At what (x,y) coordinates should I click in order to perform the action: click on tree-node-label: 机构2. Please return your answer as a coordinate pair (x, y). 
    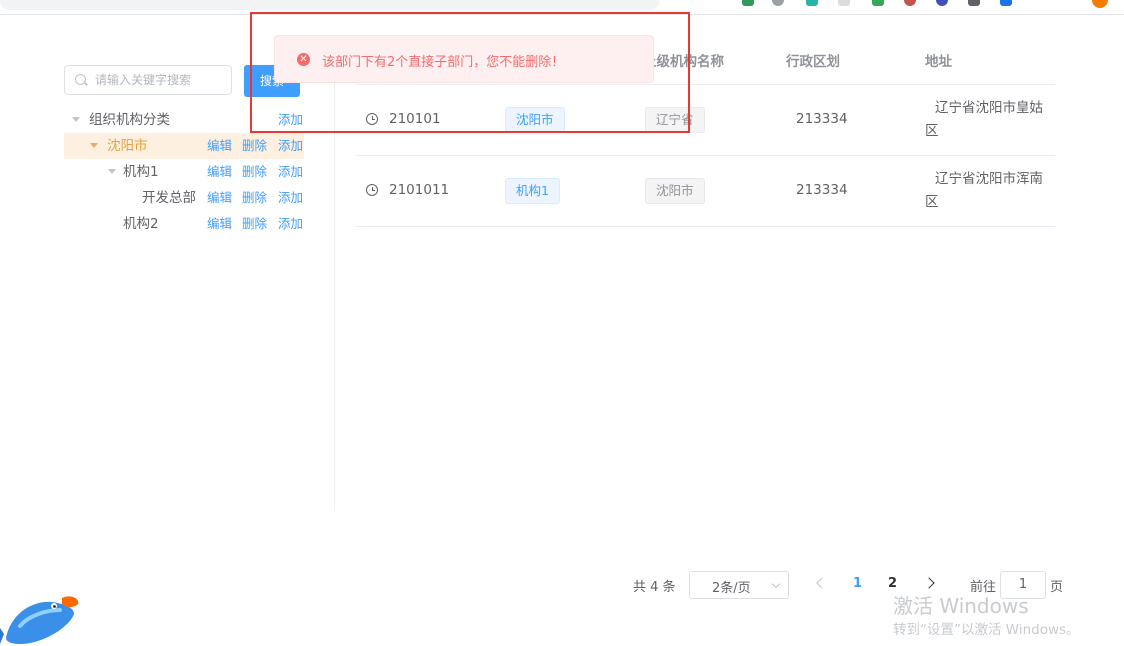
    Looking at the image, I should click on (141, 224).